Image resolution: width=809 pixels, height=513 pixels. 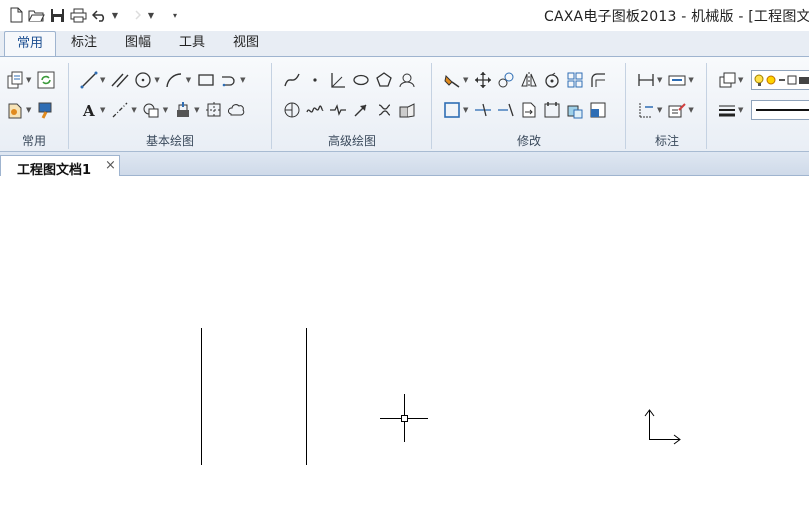 I want to click on fillet-icon, so click(x=597, y=79).